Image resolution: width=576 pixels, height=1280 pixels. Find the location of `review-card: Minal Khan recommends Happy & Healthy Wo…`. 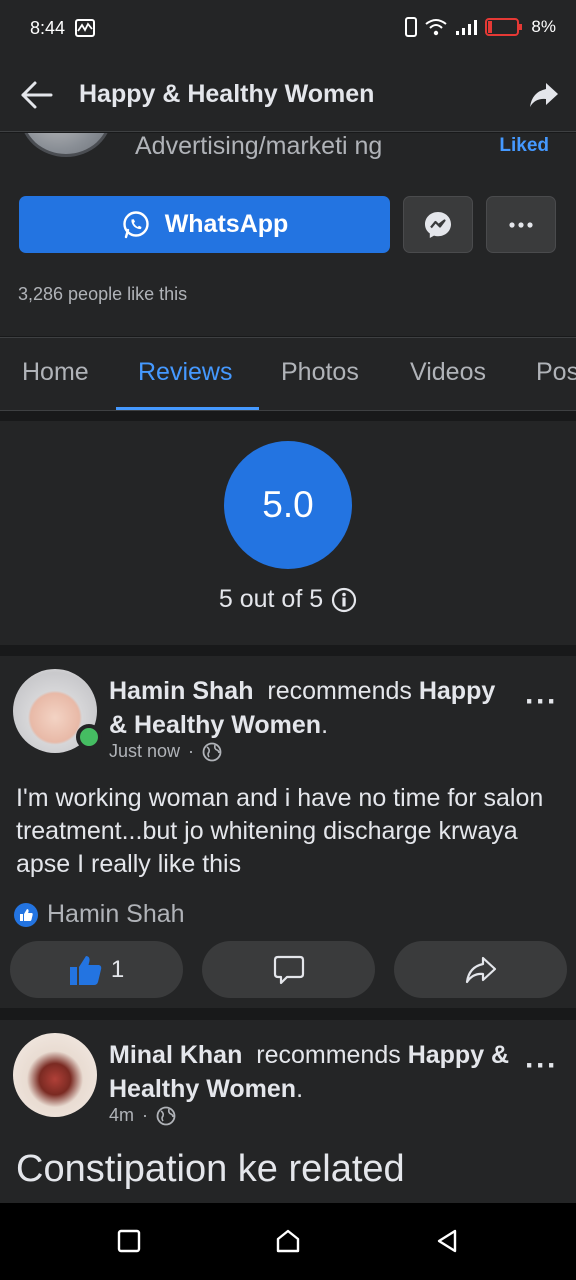

review-card: Minal Khan recommends Happy & Healthy Wo… is located at coordinates (288, 1111).